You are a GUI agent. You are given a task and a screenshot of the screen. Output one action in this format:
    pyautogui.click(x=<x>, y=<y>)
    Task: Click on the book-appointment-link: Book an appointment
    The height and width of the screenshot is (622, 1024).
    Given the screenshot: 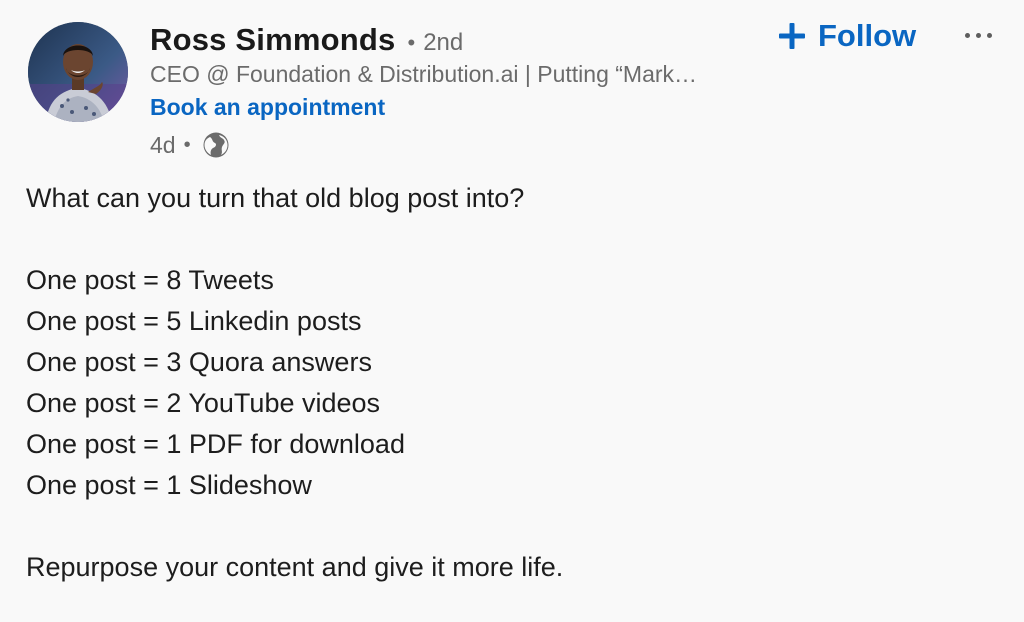 What is the action you would take?
    pyautogui.click(x=267, y=107)
    